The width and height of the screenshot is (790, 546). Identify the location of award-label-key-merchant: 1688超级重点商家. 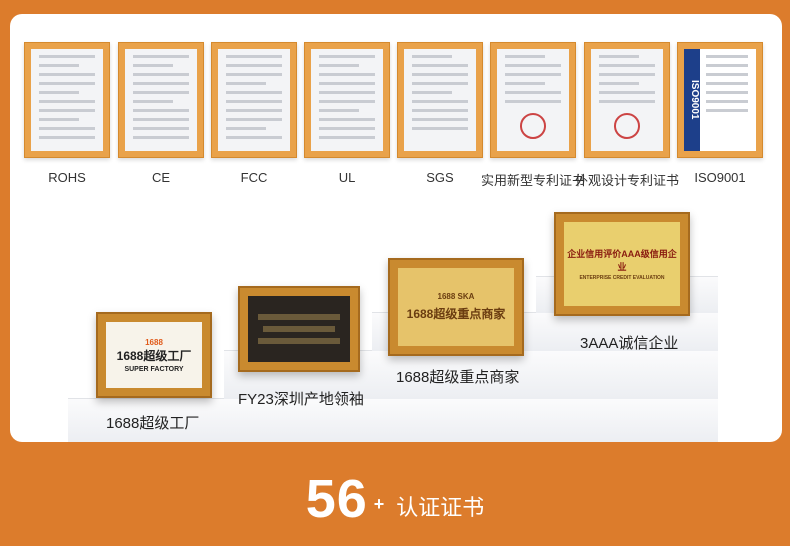
(458, 377).